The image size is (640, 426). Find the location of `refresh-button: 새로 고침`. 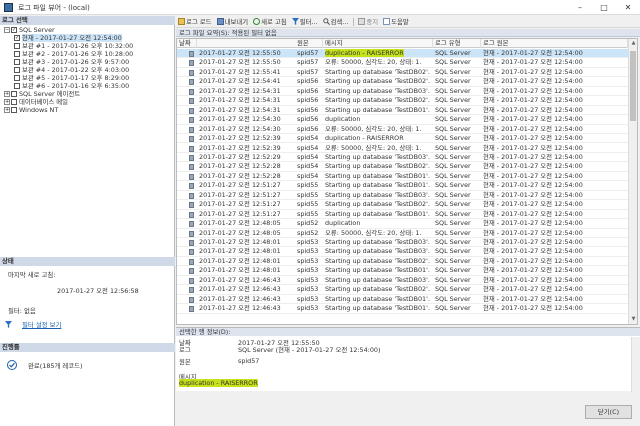

refresh-button: 새로 고침 is located at coordinates (270, 21).